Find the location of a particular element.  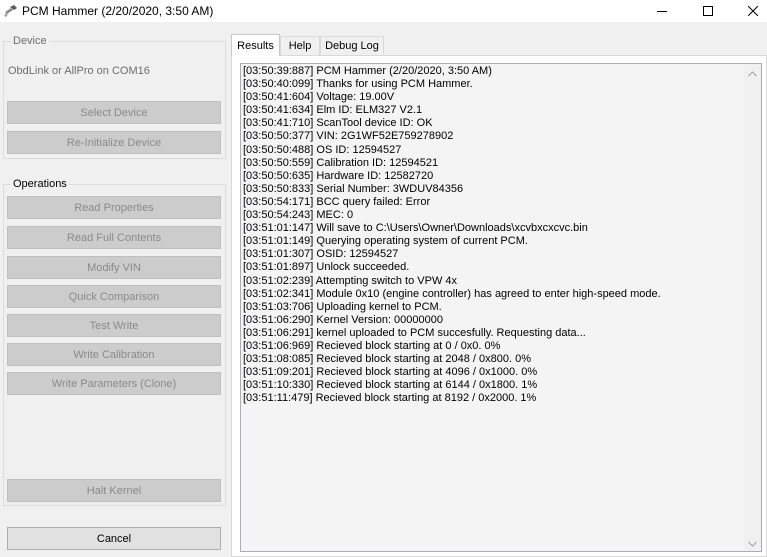

log-line: [03:51:03:706] Uploading kernel to PCM. is located at coordinates (342, 306).